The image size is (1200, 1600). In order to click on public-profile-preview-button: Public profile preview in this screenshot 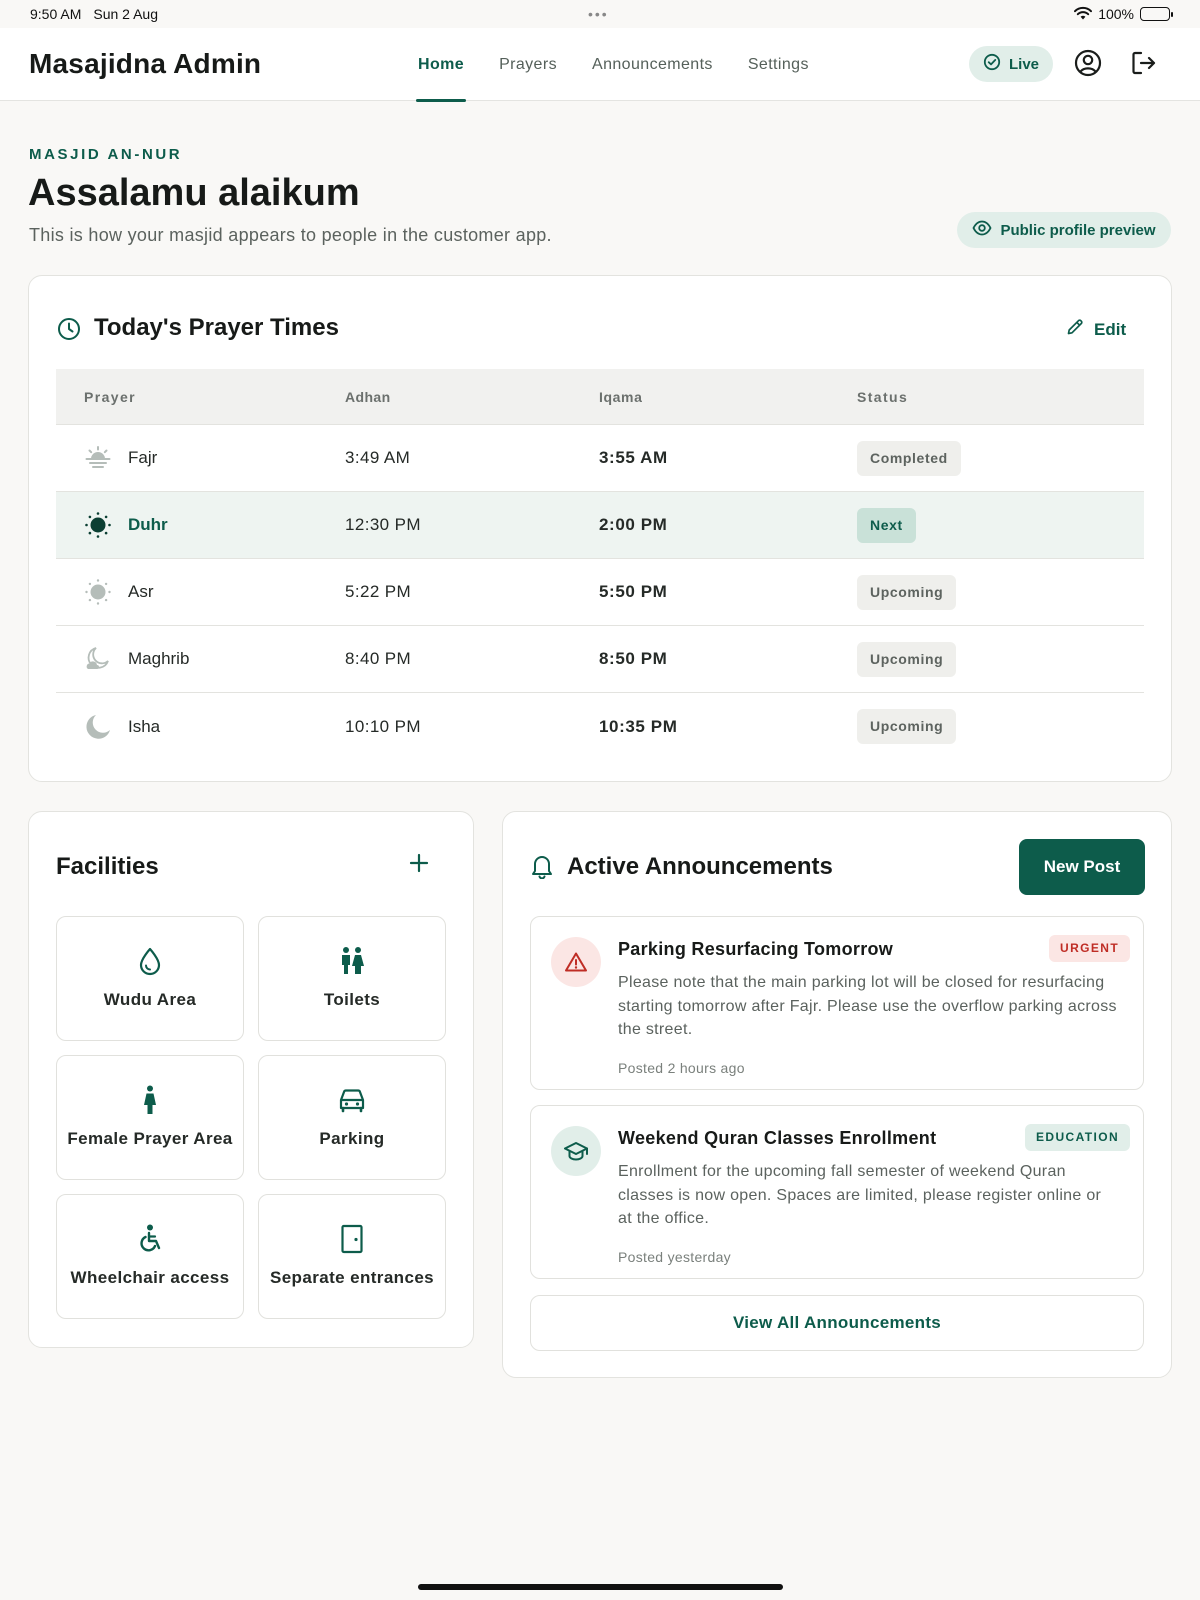, I will do `click(1064, 230)`.